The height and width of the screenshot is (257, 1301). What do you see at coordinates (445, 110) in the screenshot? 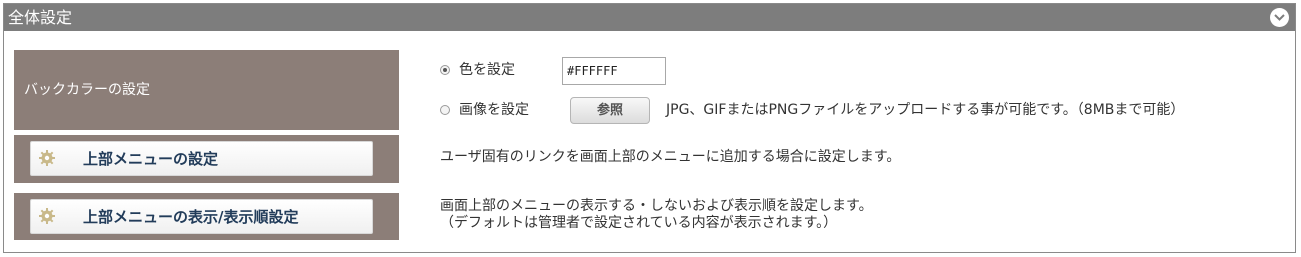
I see `image-radio` at bounding box center [445, 110].